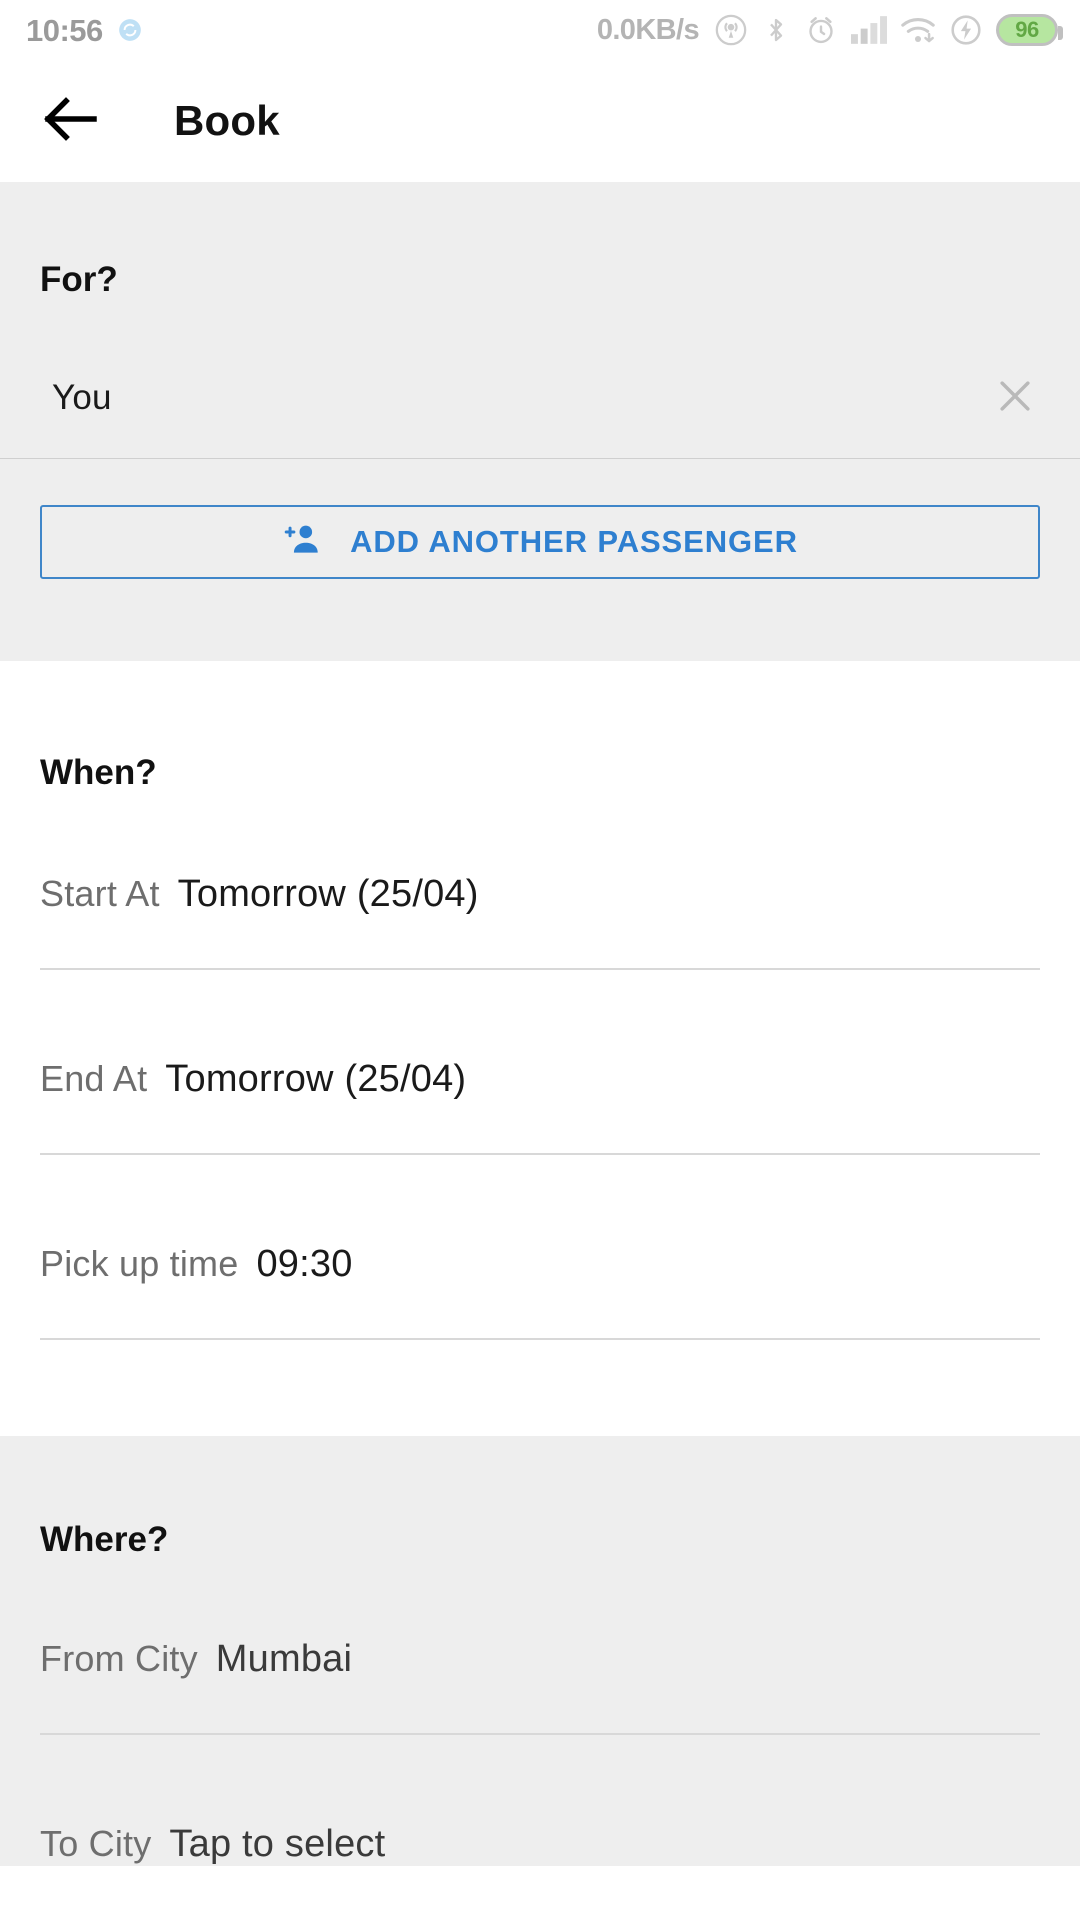 Image resolution: width=1080 pixels, height=1920 pixels. I want to click on add-another-passenger-button: ADD ANOTHER PASSENGER, so click(540, 542).